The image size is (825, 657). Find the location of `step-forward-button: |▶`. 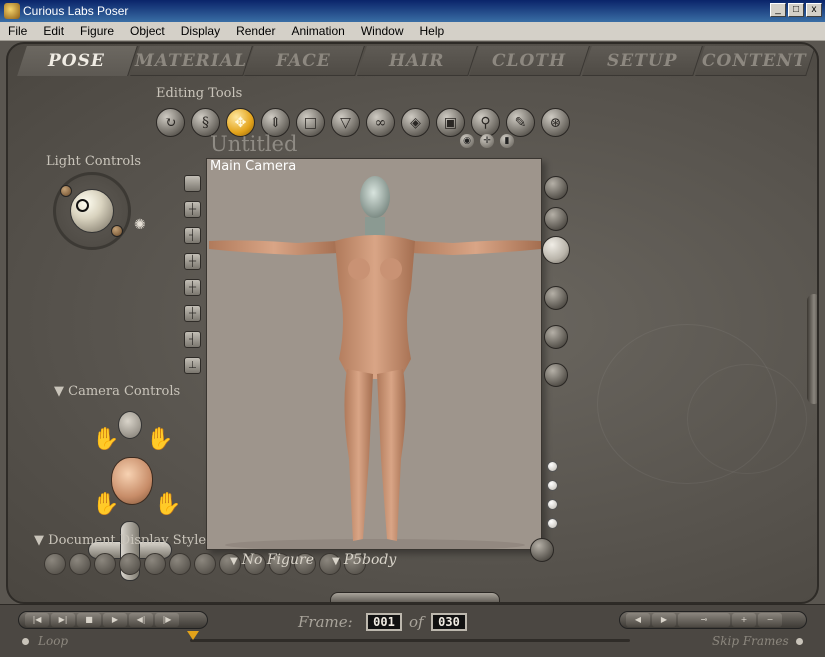

step-forward-button: |▶ is located at coordinates (167, 620).